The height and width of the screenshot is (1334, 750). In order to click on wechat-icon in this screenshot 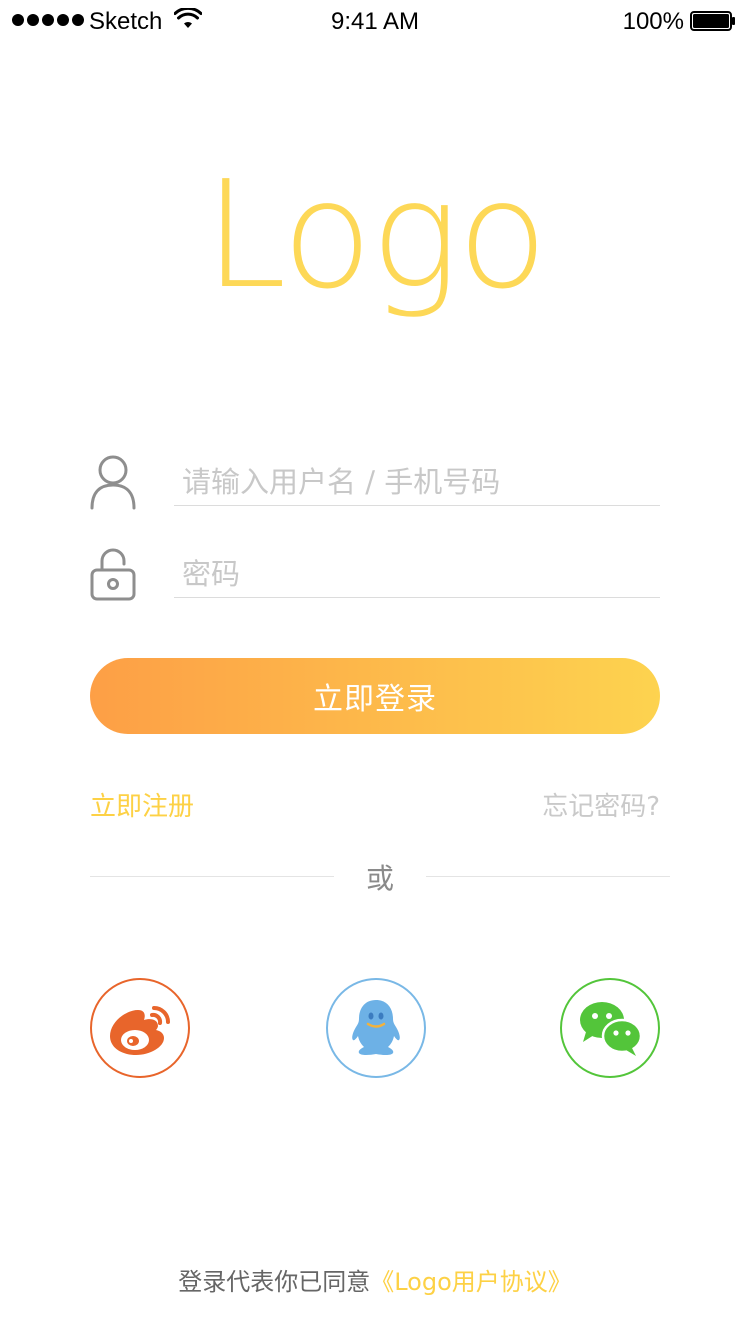, I will do `click(611, 1029)`.